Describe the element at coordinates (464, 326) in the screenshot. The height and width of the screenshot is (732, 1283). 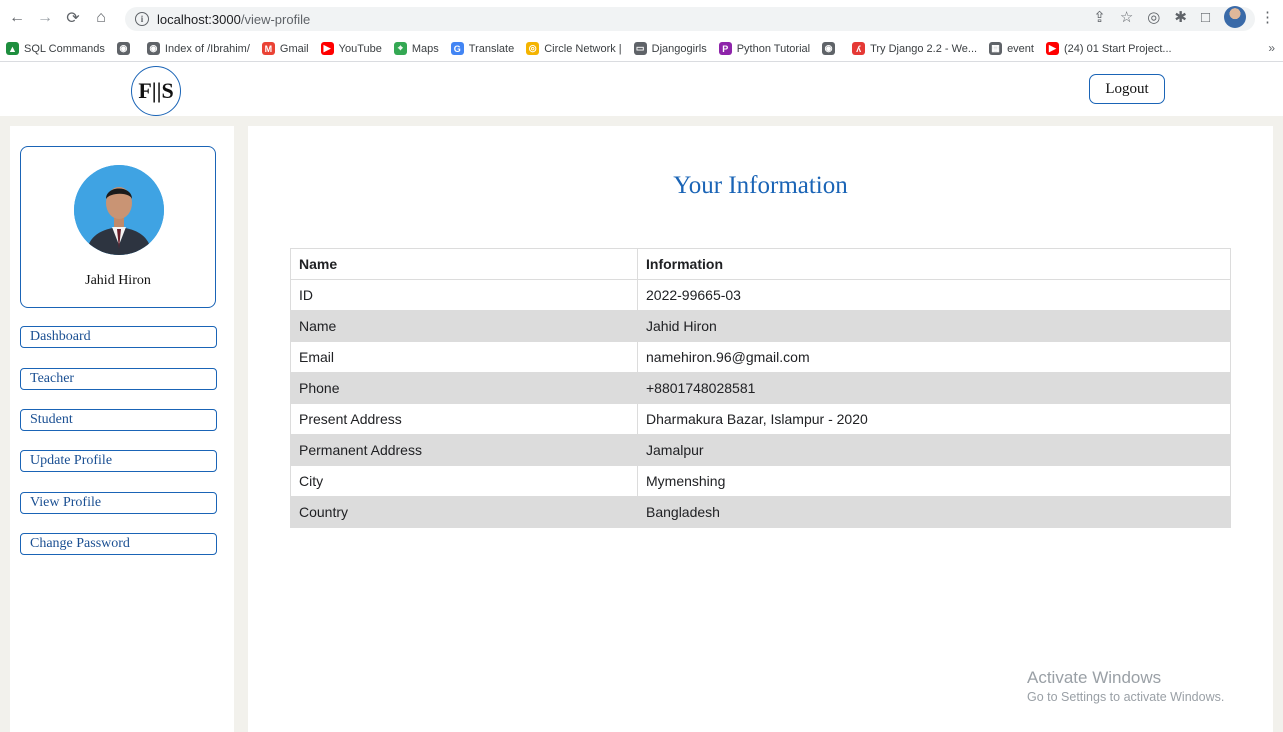
I see `row-label: Name` at that location.